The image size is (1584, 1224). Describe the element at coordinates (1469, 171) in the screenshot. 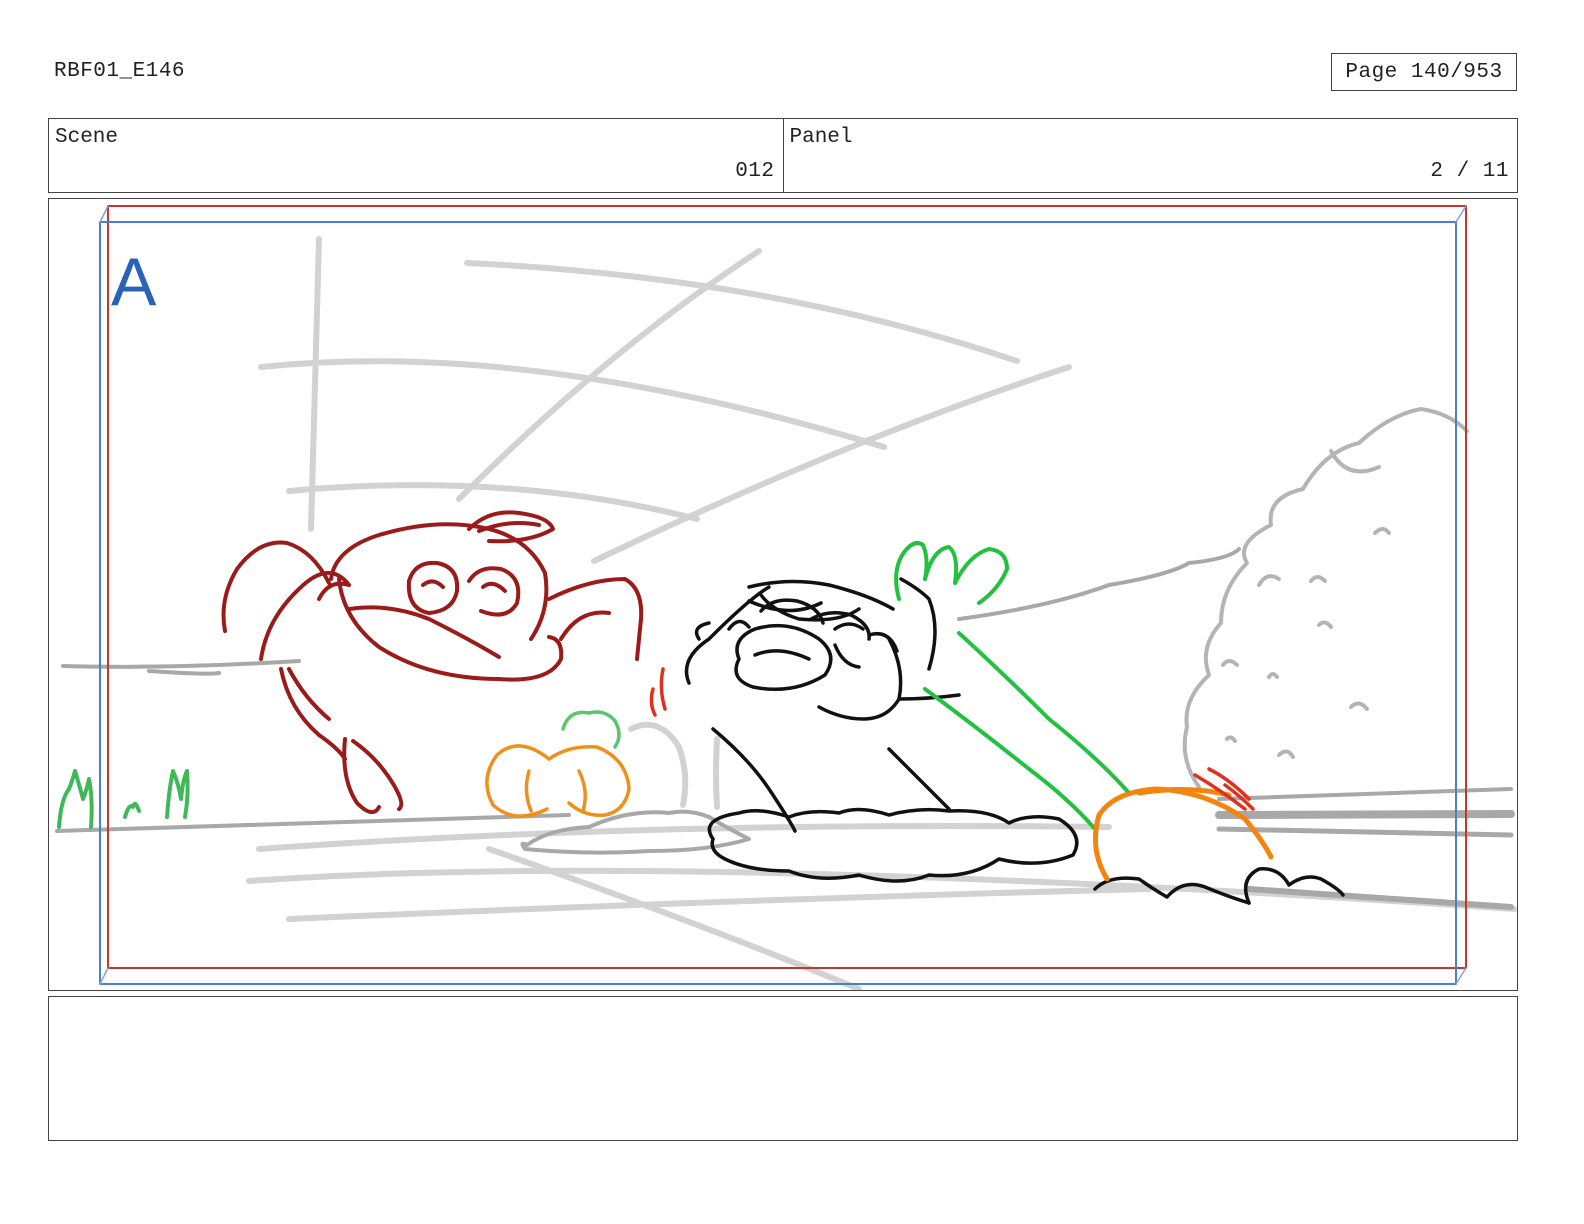

I see `panel-number: 2 / 11` at that location.